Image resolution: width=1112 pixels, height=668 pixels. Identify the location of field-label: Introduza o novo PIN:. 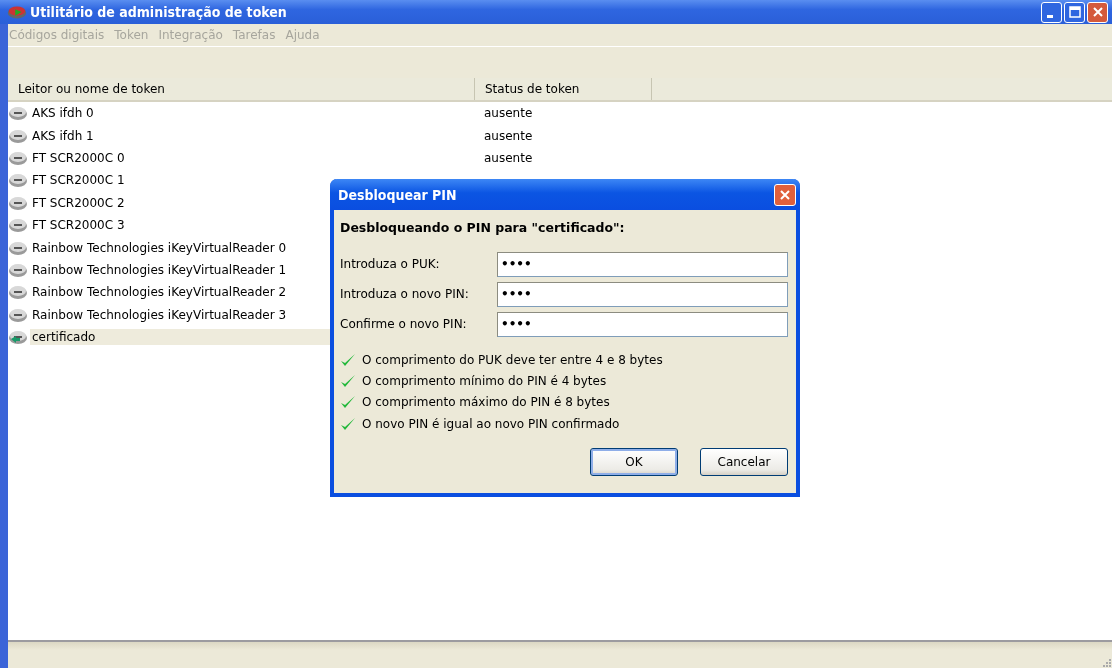
(405, 294).